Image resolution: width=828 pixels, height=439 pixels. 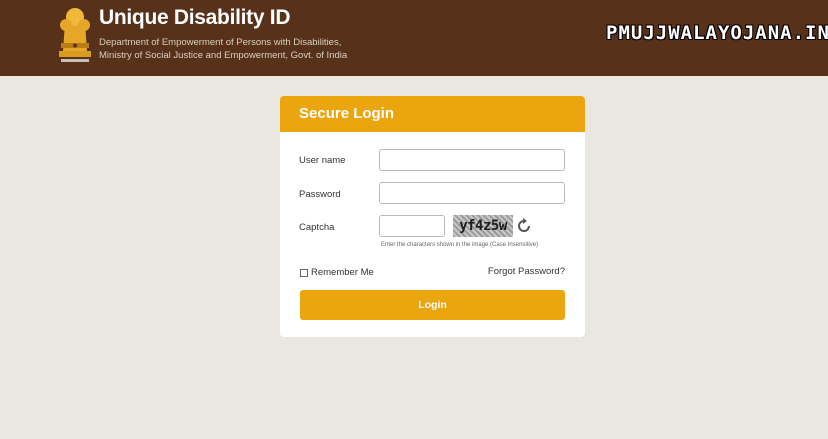 What do you see at coordinates (472, 160) in the screenshot?
I see `username-input` at bounding box center [472, 160].